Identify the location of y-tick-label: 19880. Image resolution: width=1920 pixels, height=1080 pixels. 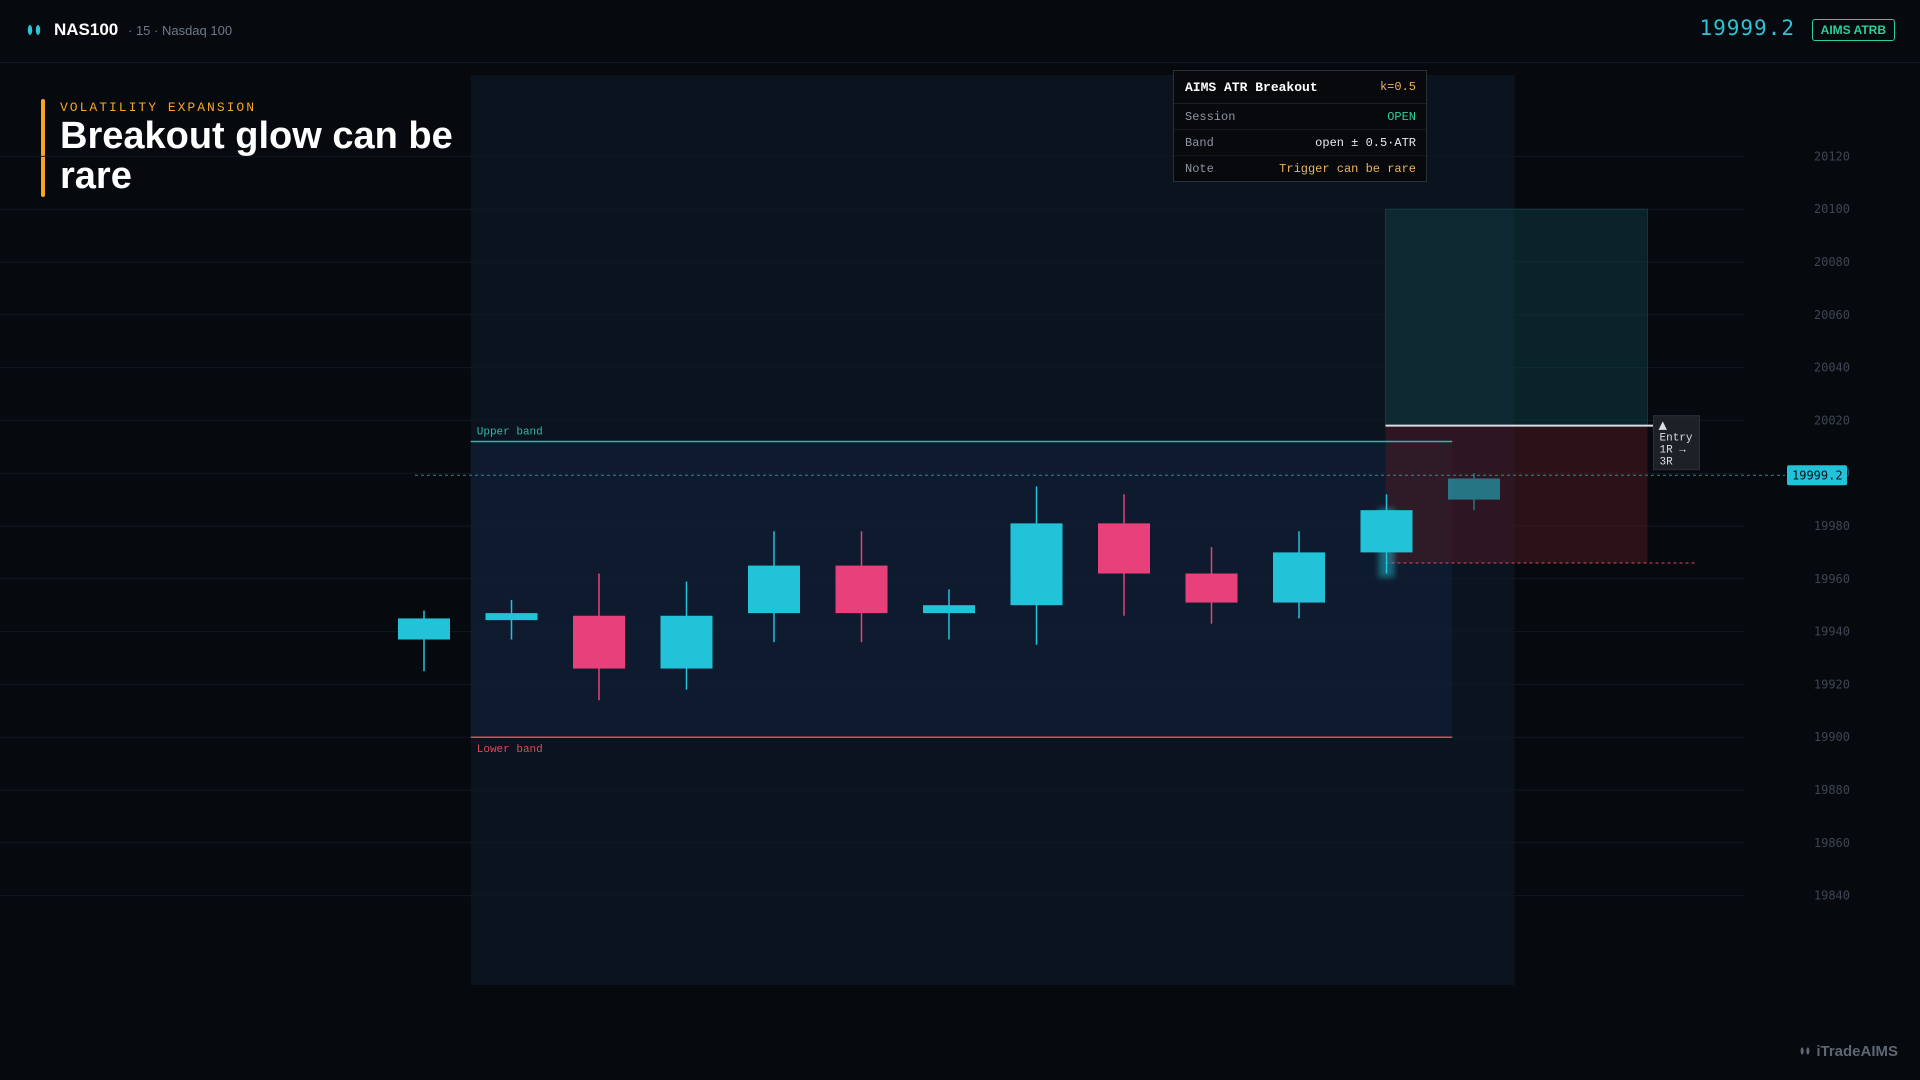
(1832, 790).